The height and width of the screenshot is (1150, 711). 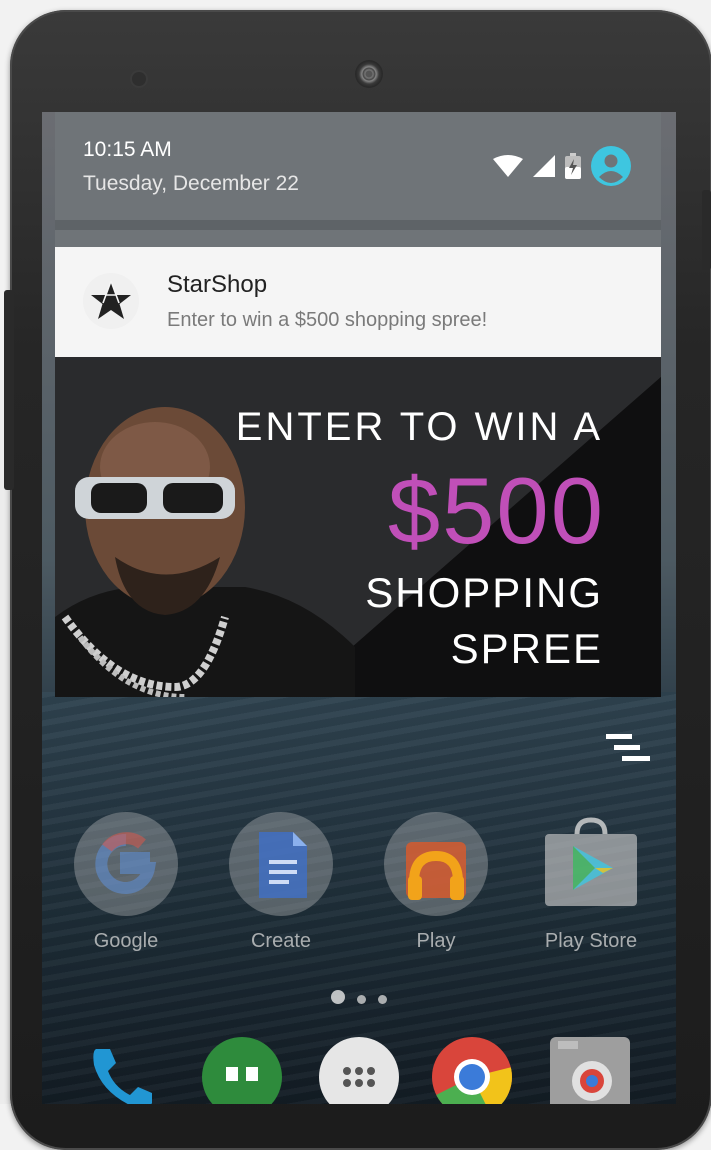 What do you see at coordinates (242, 1070) in the screenshot?
I see `hangouts-icon` at bounding box center [242, 1070].